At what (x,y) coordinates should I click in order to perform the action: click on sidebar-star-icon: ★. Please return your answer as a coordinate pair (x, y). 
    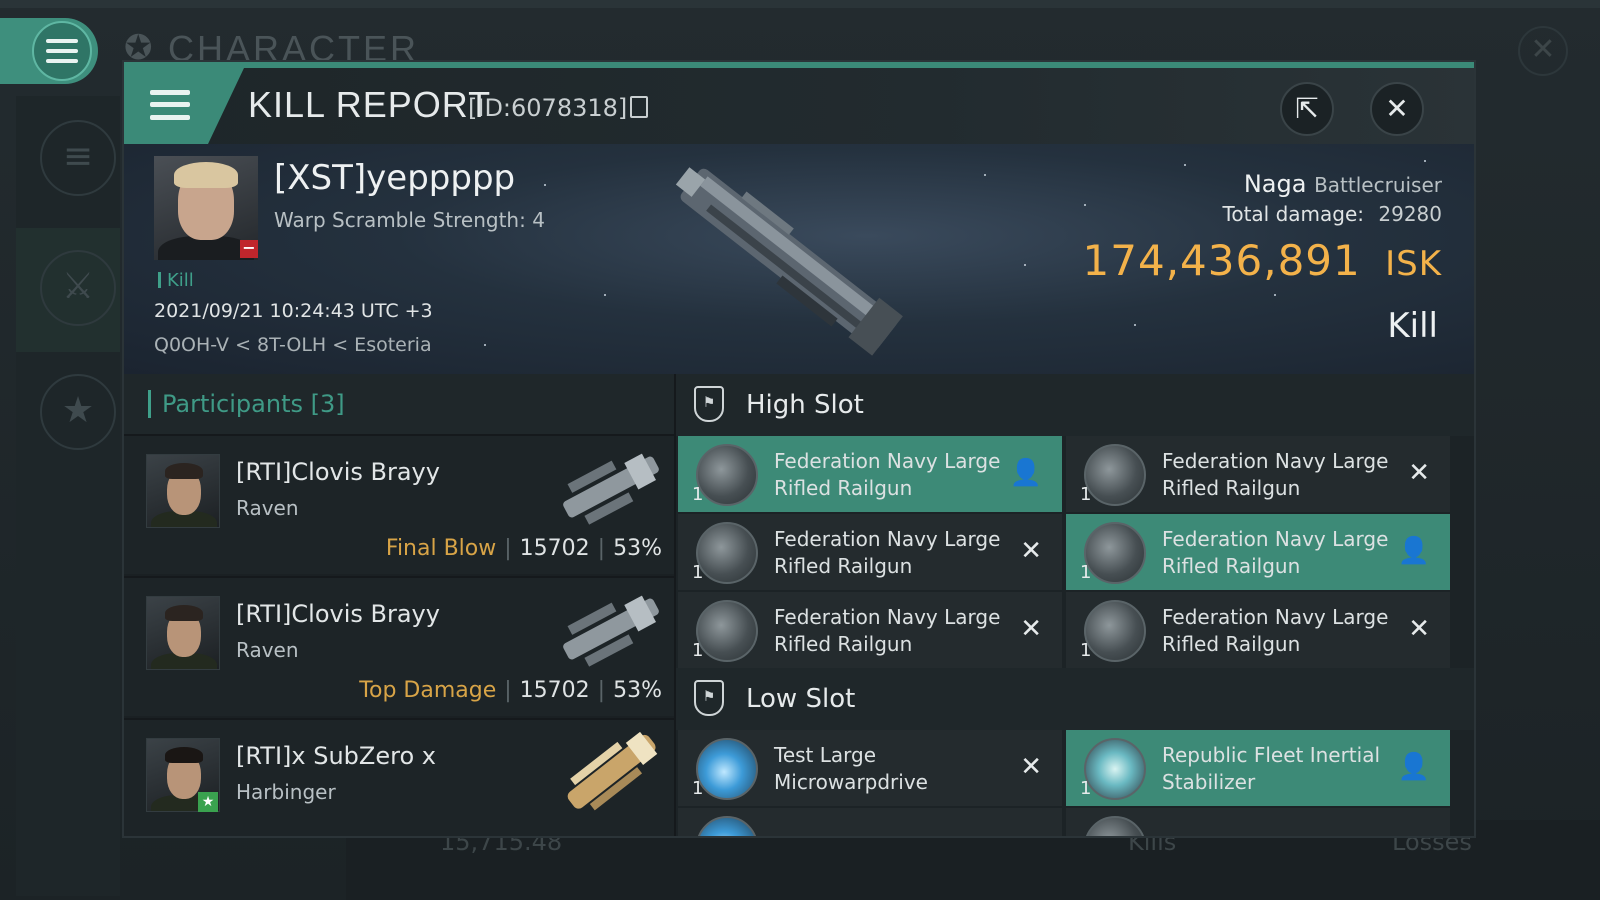
    Looking at the image, I should click on (78, 412).